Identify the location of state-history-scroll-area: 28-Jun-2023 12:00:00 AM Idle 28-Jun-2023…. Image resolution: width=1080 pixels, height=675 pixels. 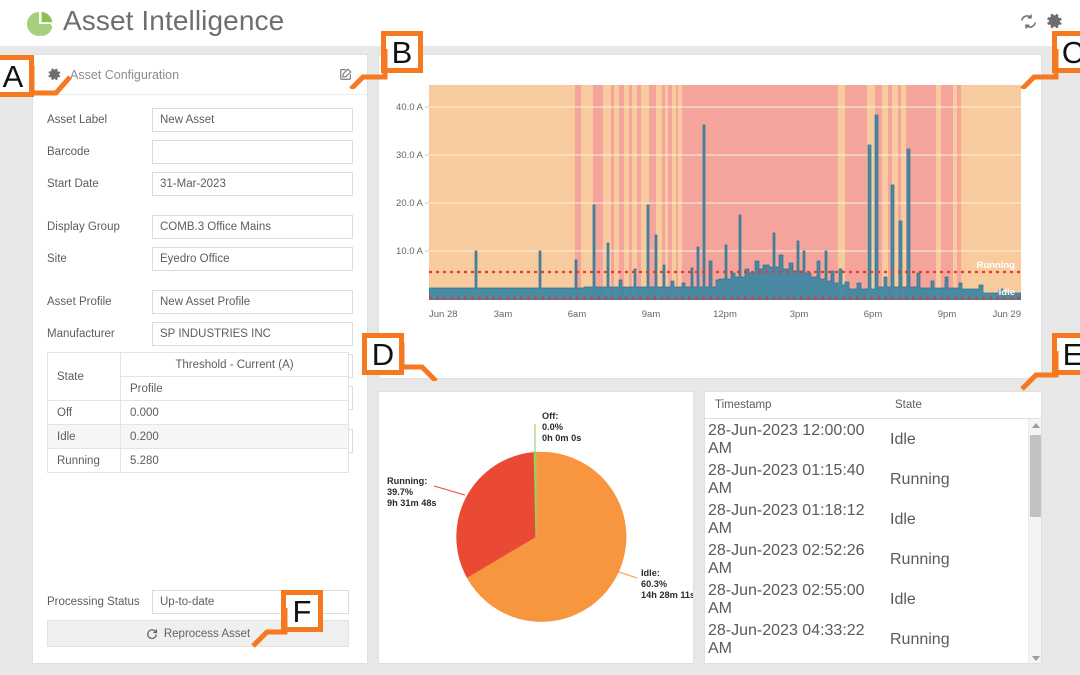
(873, 541).